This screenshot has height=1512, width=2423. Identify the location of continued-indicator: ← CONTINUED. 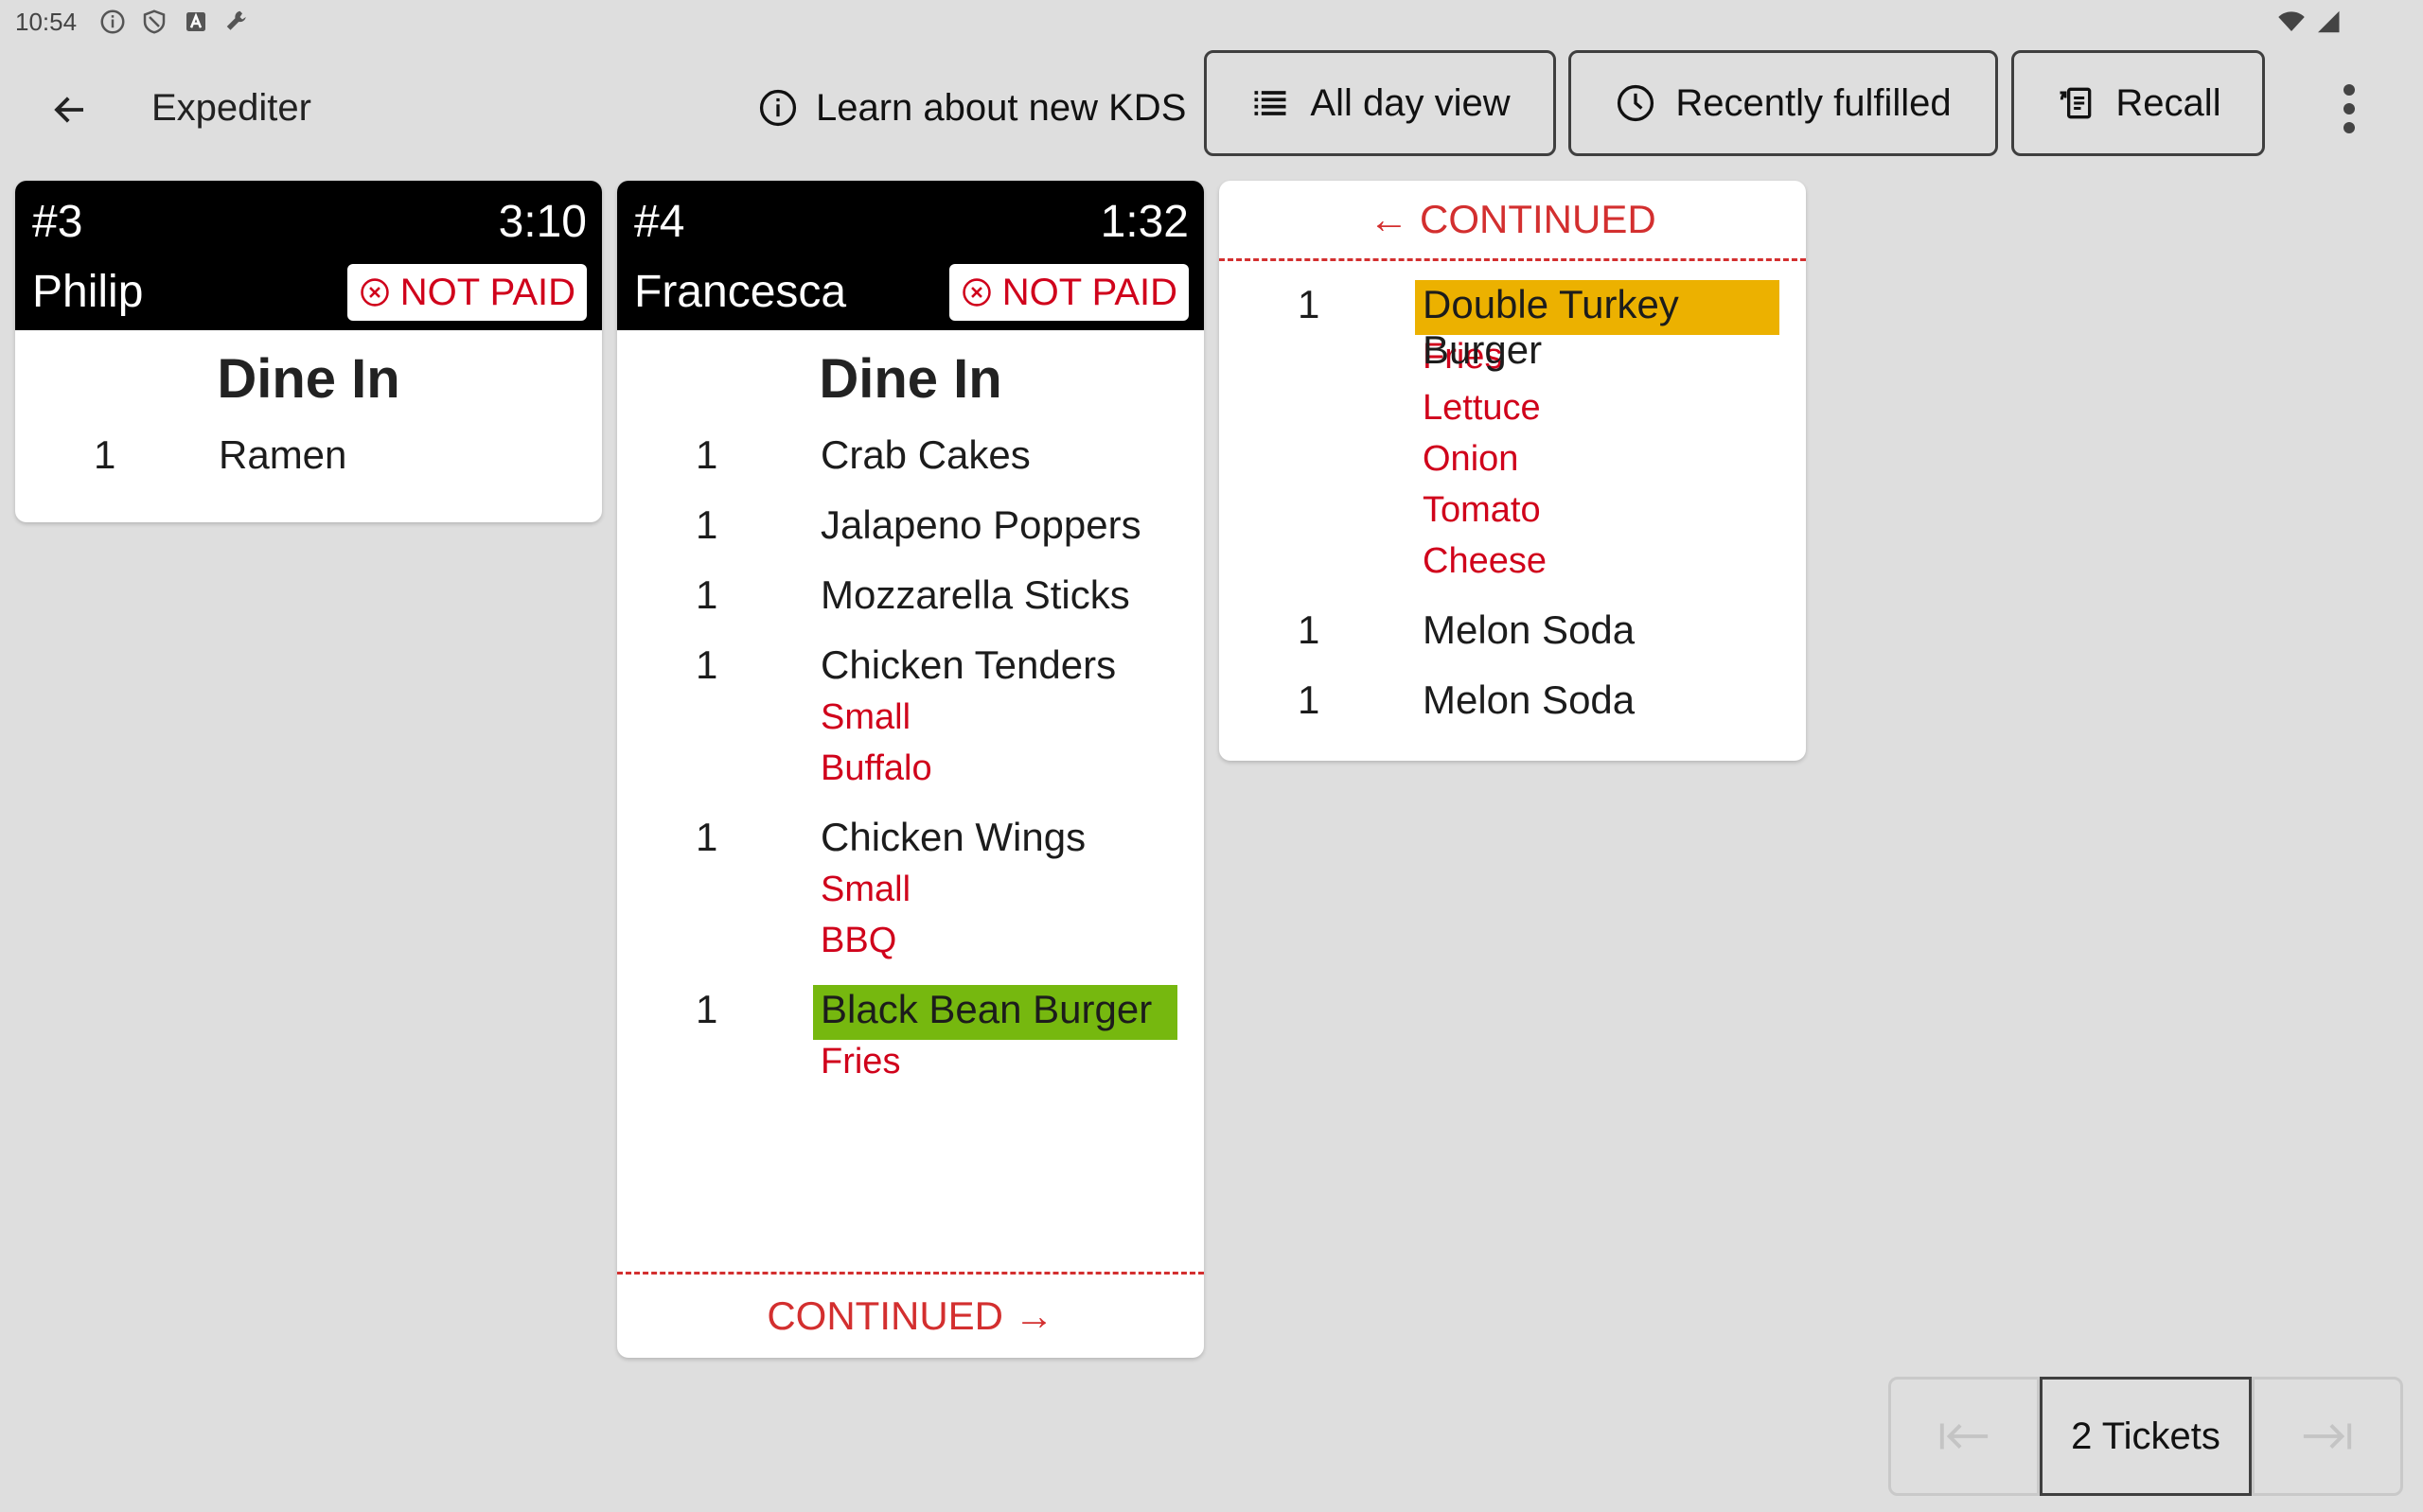
(1512, 221).